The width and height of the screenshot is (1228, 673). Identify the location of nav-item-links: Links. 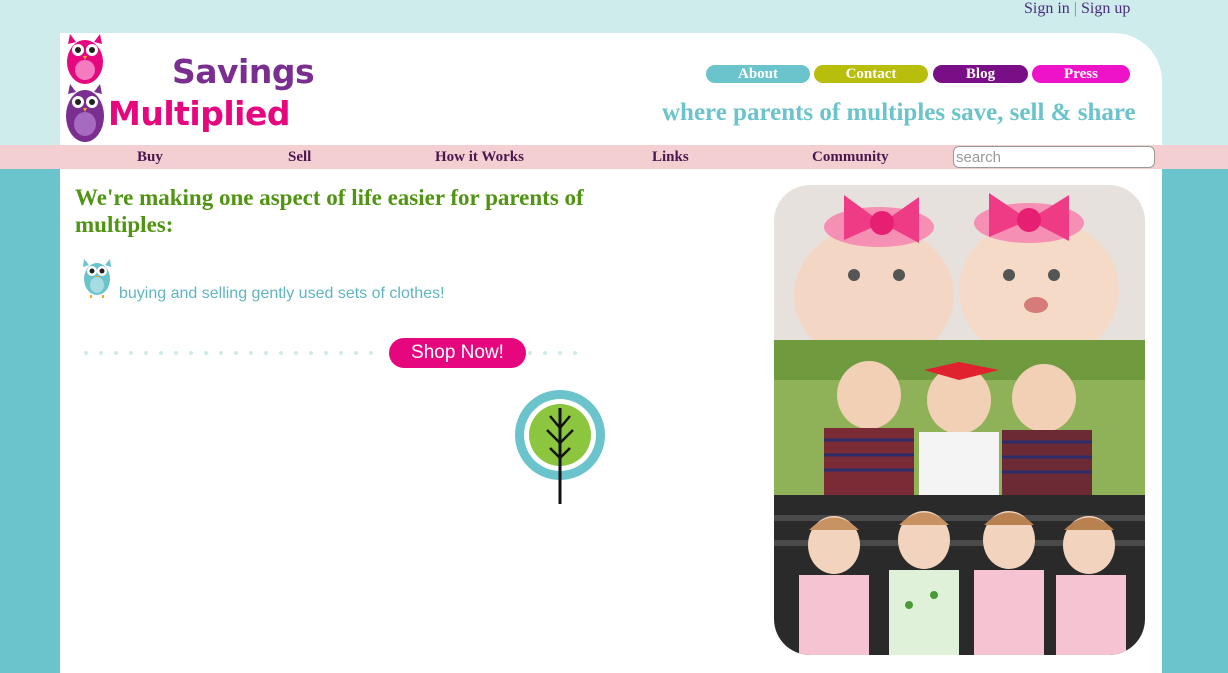
(670, 157).